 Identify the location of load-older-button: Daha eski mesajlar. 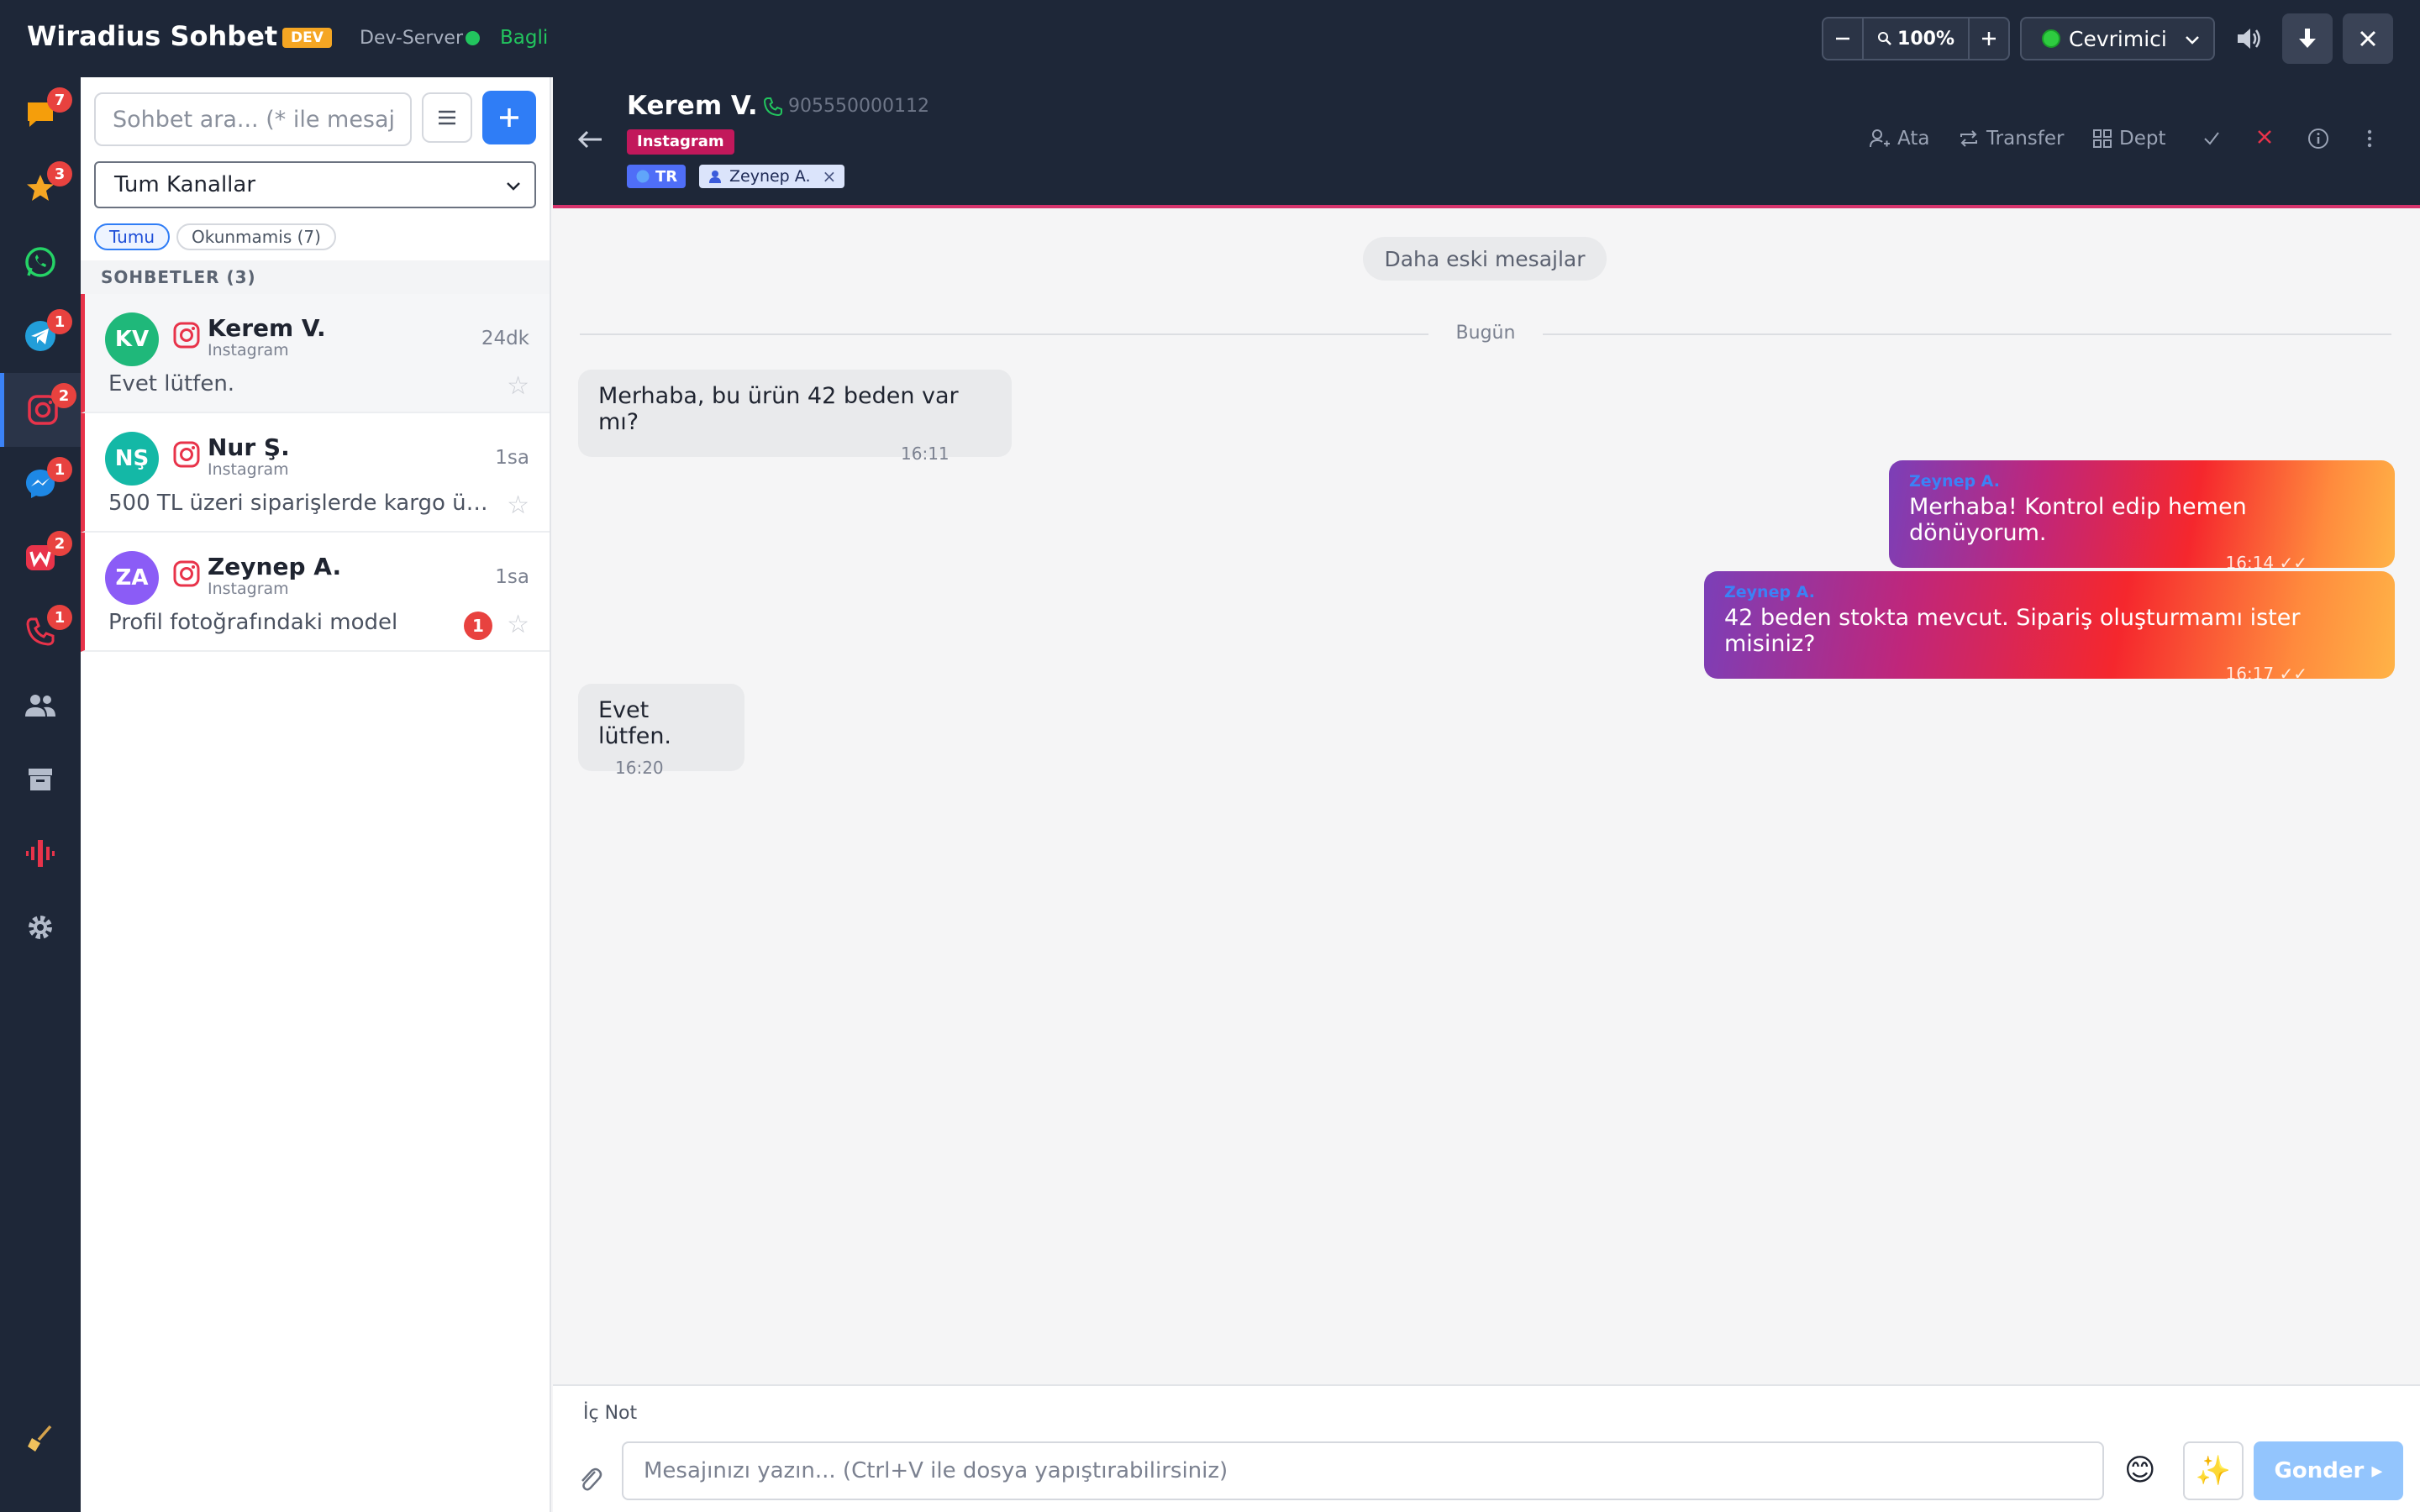
(1485, 259).